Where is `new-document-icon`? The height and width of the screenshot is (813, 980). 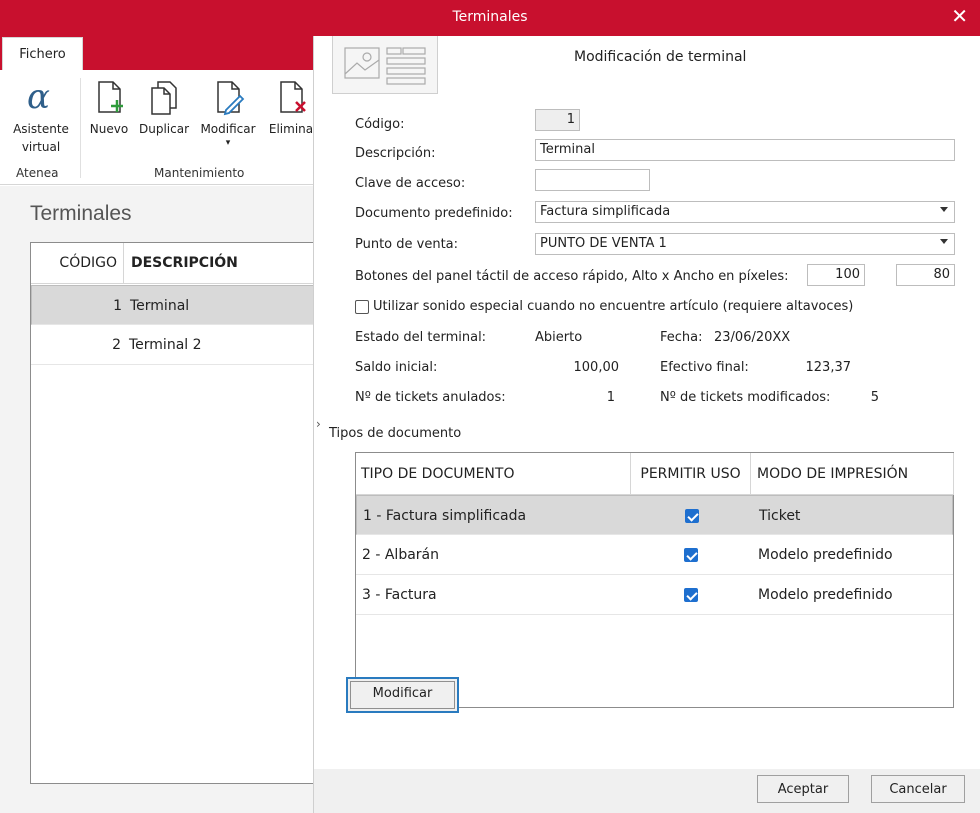 new-document-icon is located at coordinates (110, 97).